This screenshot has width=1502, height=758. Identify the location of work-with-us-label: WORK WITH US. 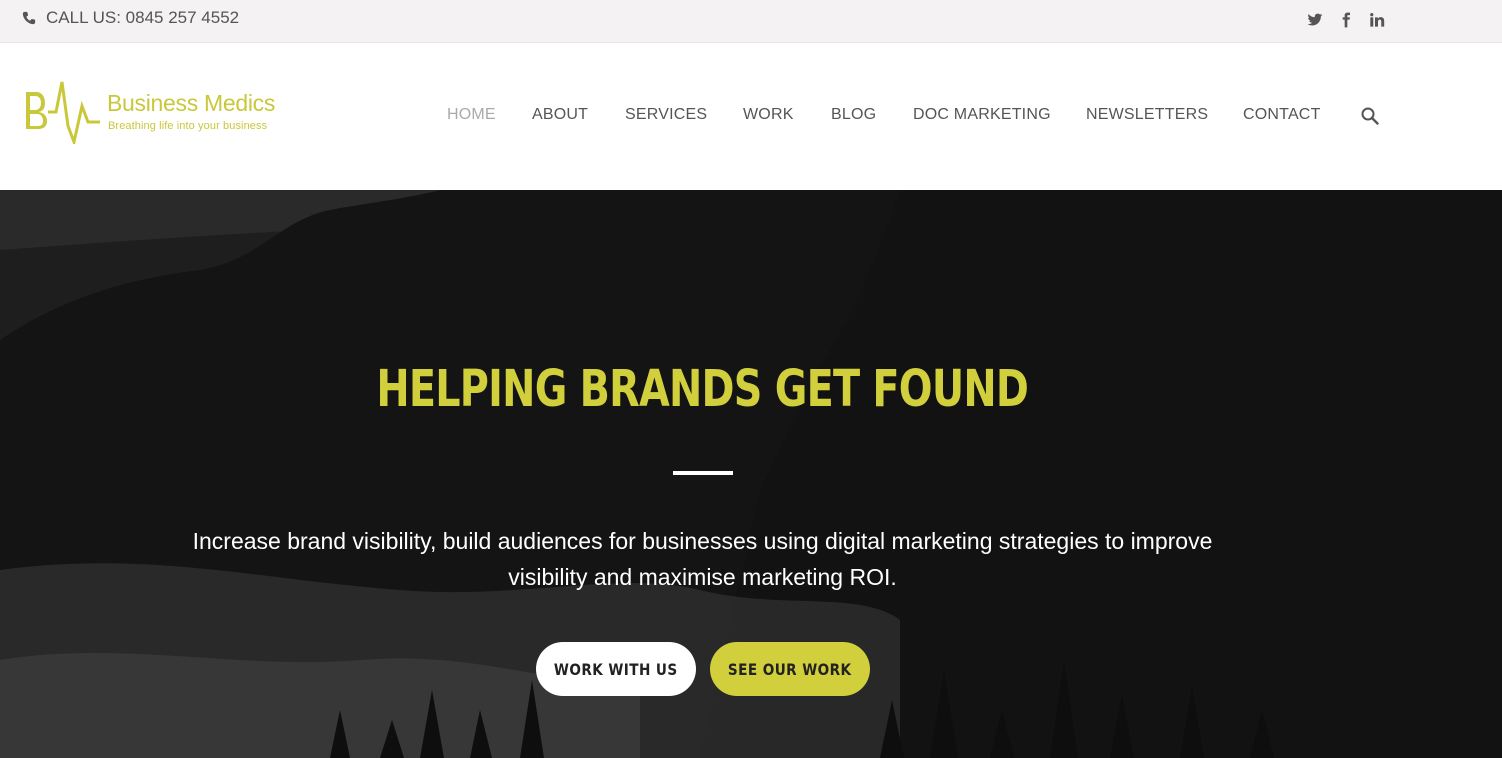
(616, 669).